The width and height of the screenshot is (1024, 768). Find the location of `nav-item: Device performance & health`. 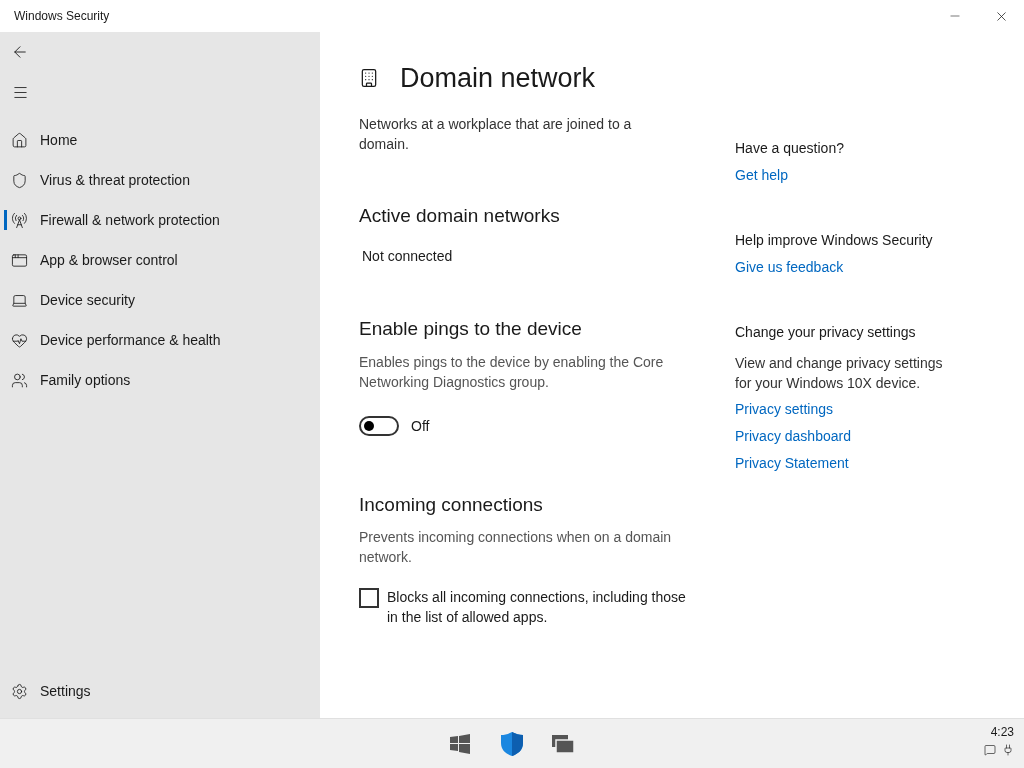

nav-item: Device performance & health is located at coordinates (162, 340).